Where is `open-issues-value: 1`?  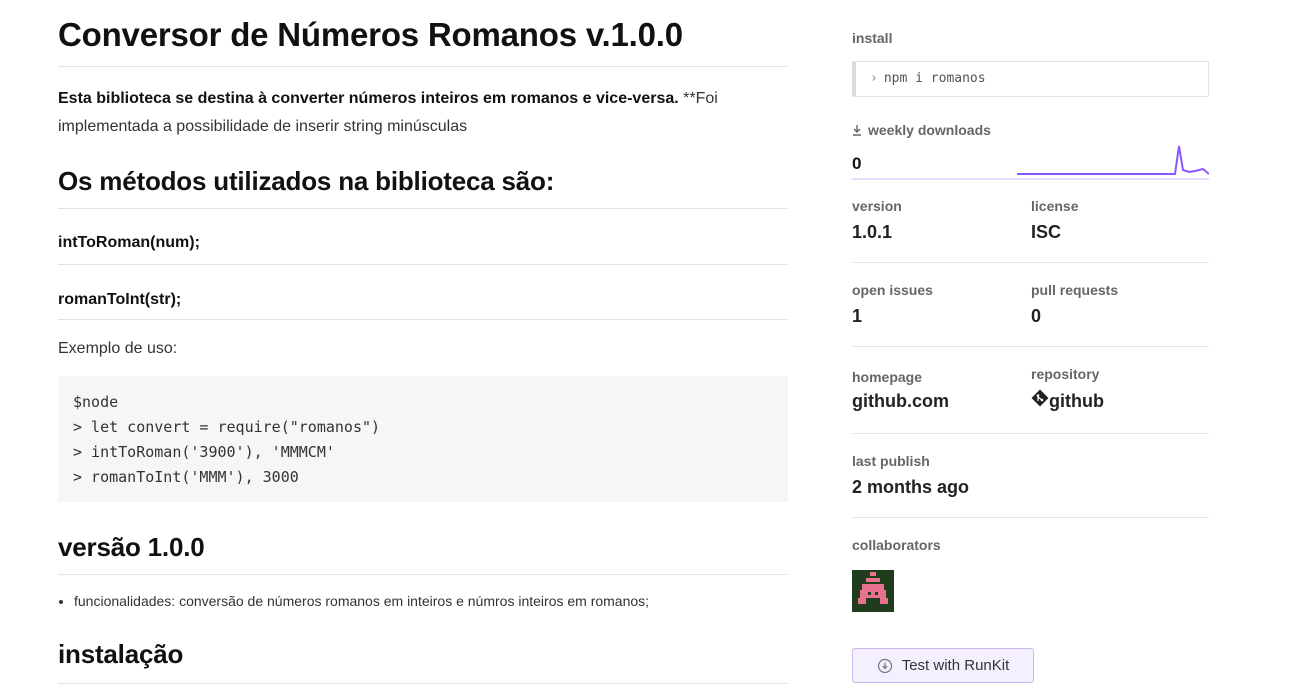
open-issues-value: 1 is located at coordinates (892, 316).